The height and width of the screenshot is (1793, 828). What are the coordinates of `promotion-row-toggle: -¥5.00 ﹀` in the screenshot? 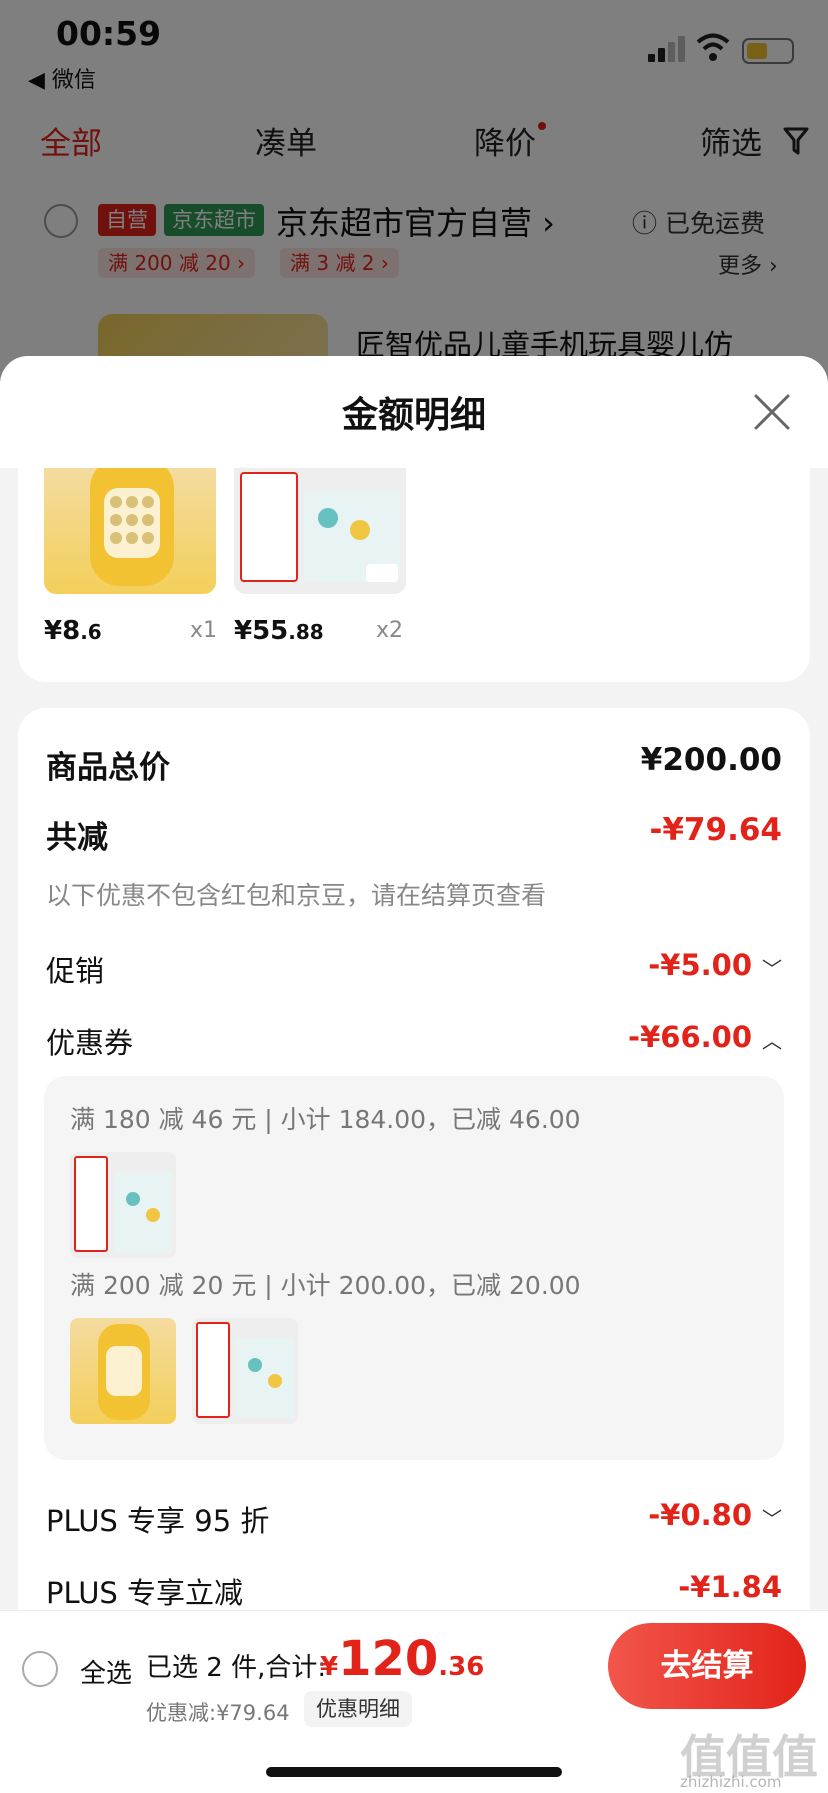 It's located at (715, 965).